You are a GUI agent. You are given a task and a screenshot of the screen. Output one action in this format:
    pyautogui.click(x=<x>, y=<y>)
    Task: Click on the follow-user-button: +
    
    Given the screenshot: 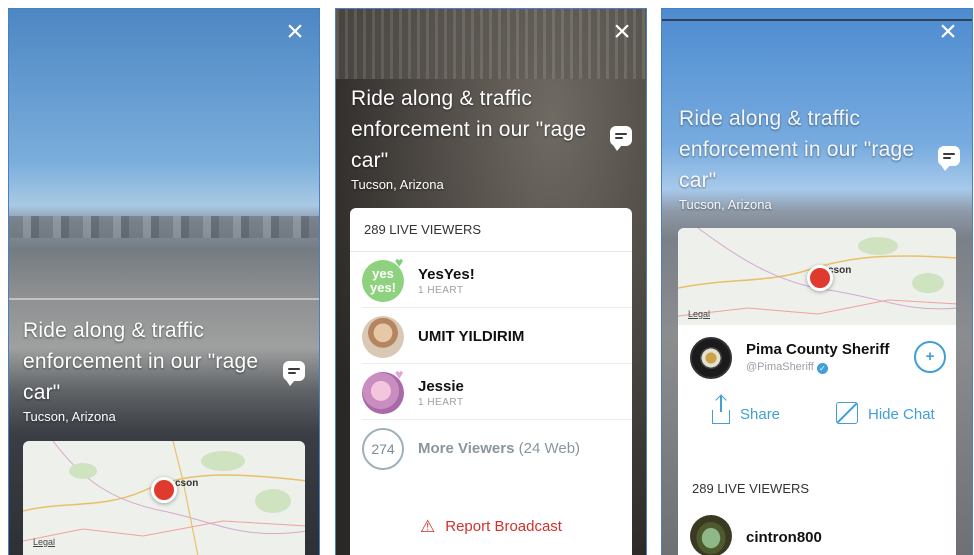 What is the action you would take?
    pyautogui.click(x=930, y=357)
    